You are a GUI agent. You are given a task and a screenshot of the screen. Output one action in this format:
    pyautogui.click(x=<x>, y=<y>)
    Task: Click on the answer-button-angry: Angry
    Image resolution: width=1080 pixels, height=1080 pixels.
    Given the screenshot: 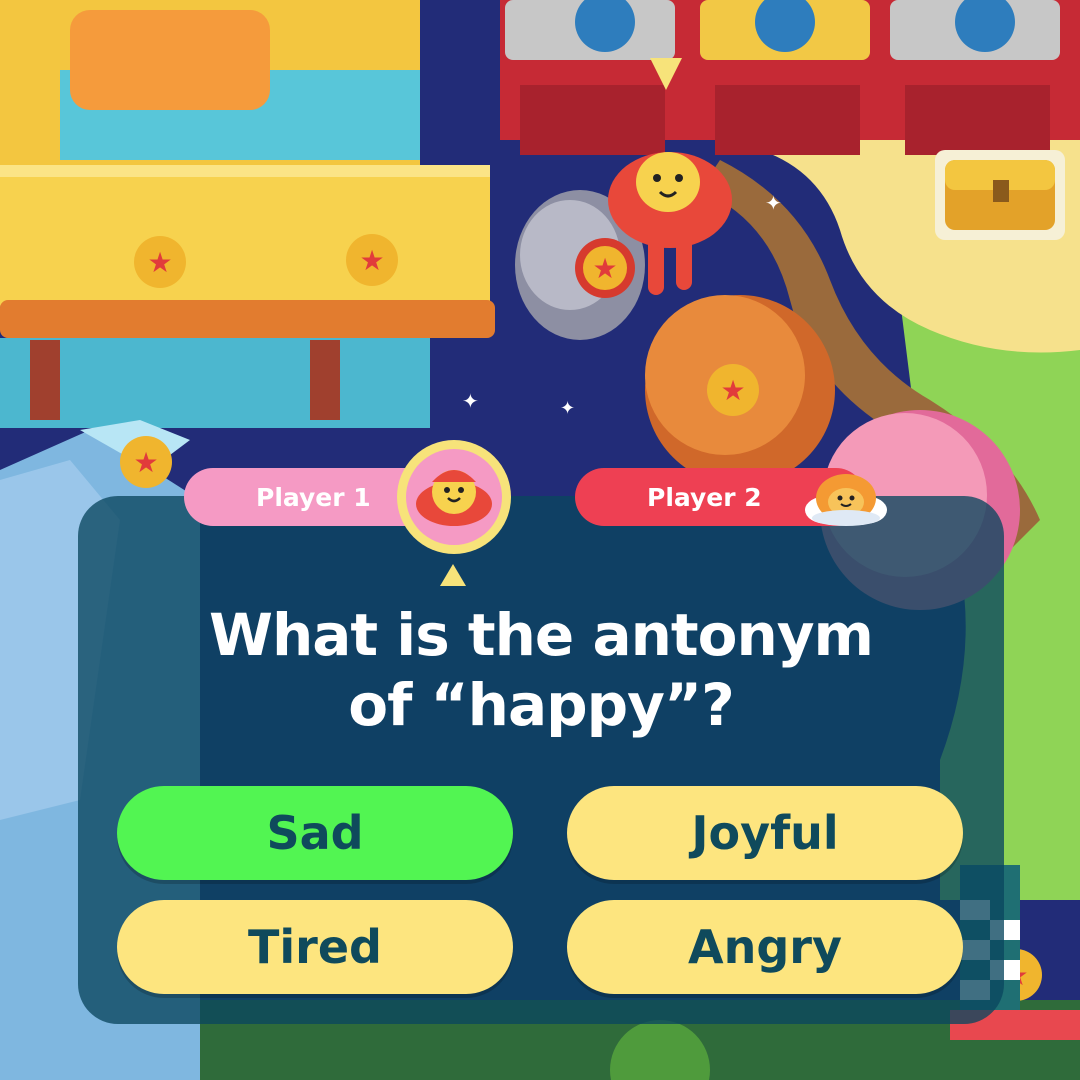 What is the action you would take?
    pyautogui.click(x=765, y=947)
    